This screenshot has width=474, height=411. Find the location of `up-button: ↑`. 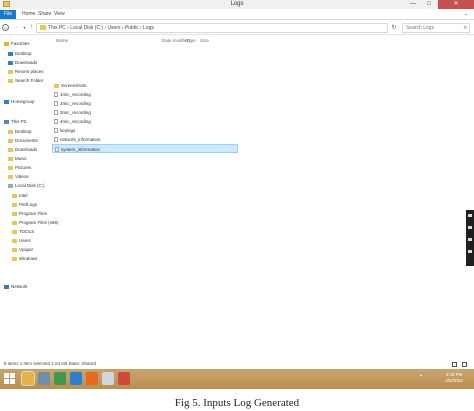

up-button: ↑ is located at coordinates (31, 27).